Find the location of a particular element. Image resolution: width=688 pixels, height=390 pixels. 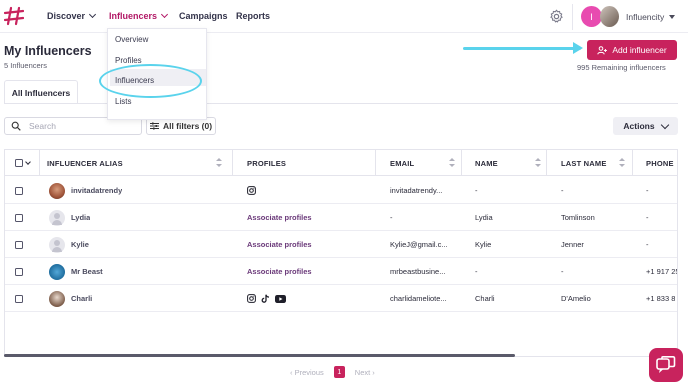

nav-discover: Discover is located at coordinates (72, 15).